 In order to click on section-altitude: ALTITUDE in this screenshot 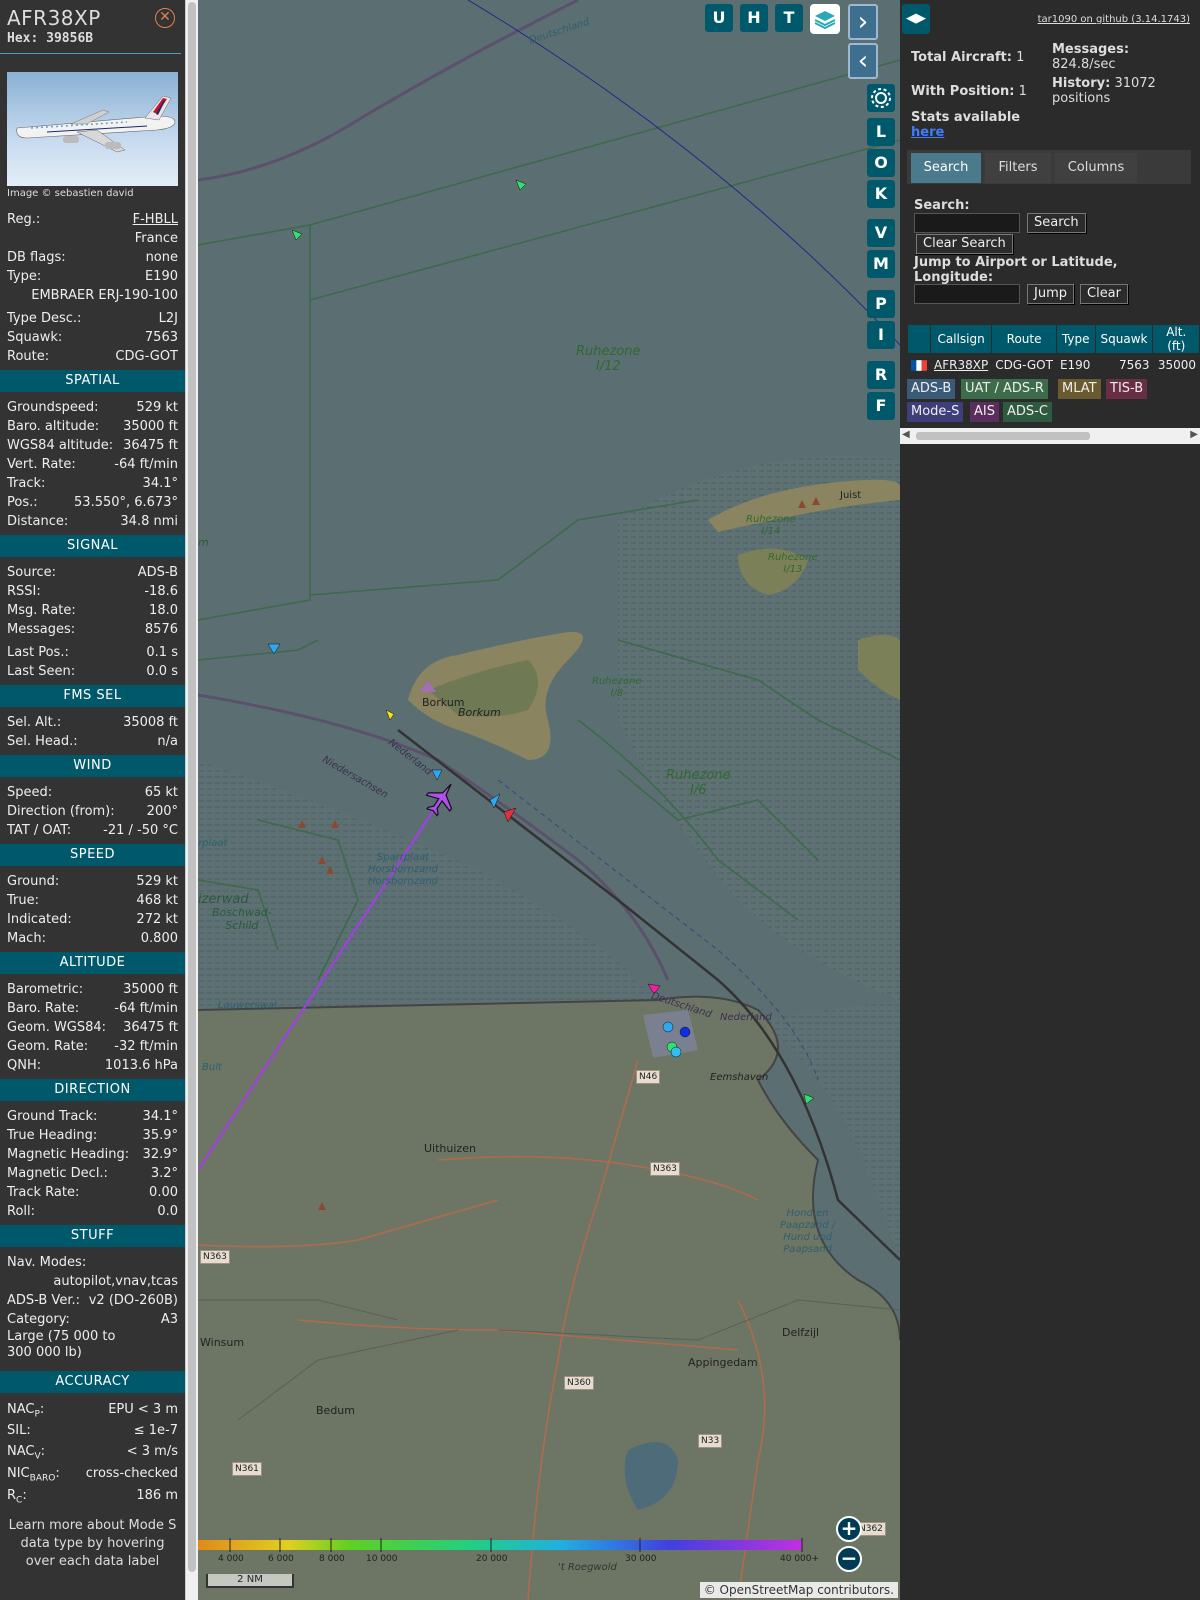, I will do `click(92, 963)`.